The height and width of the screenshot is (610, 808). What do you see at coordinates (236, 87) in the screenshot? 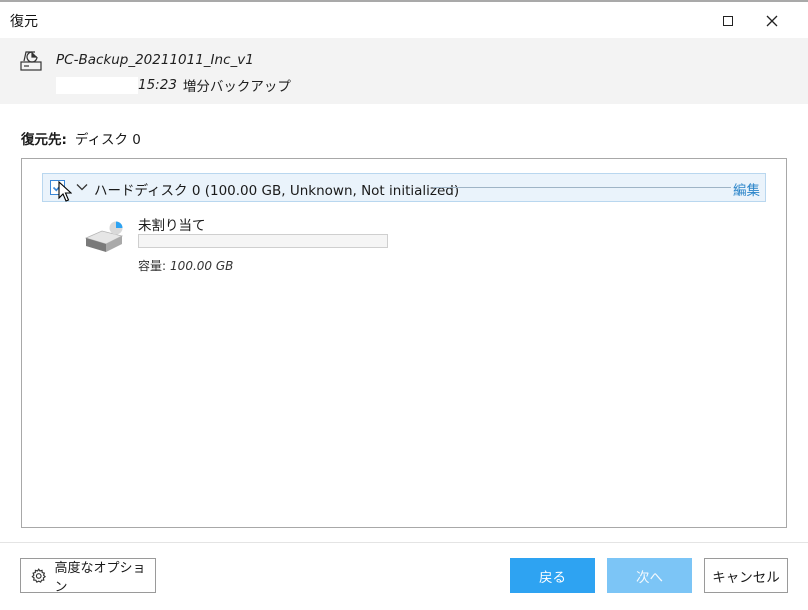
I see `backup-type: 増分バックアップ` at bounding box center [236, 87].